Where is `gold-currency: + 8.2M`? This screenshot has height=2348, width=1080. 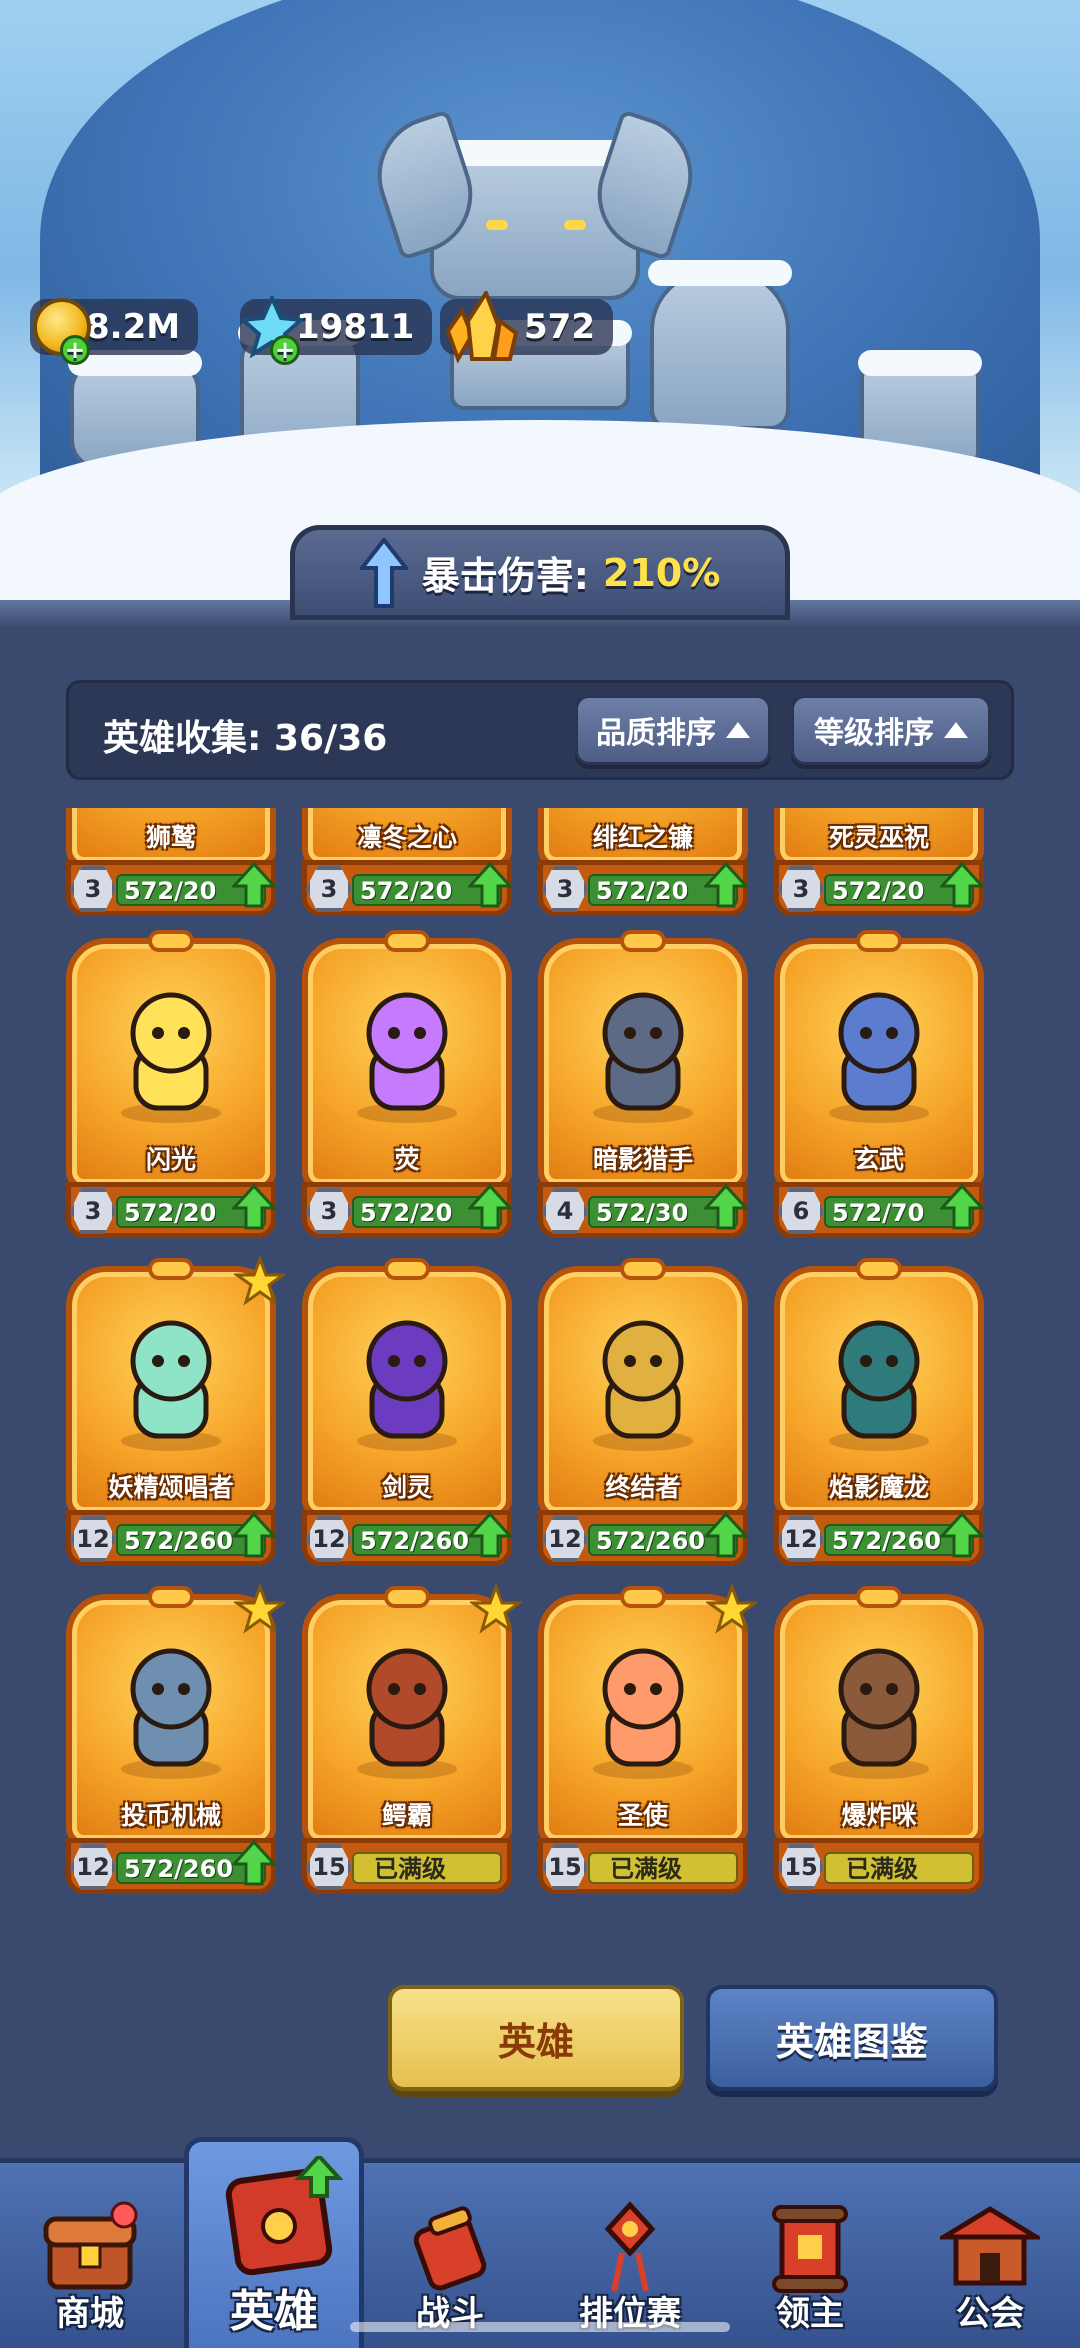
gold-currency: + 8.2M is located at coordinates (114, 330).